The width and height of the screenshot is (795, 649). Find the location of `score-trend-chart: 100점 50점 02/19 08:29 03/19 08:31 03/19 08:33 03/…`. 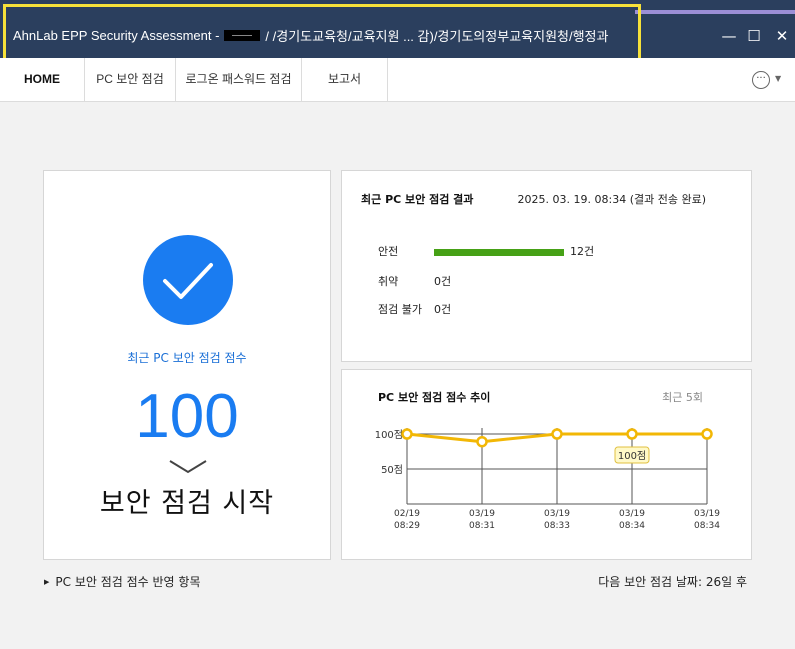

score-trend-chart: 100점 50점 02/19 08:29 03/19 08:31 03/19 08:33 03/… is located at coordinates (547, 479).